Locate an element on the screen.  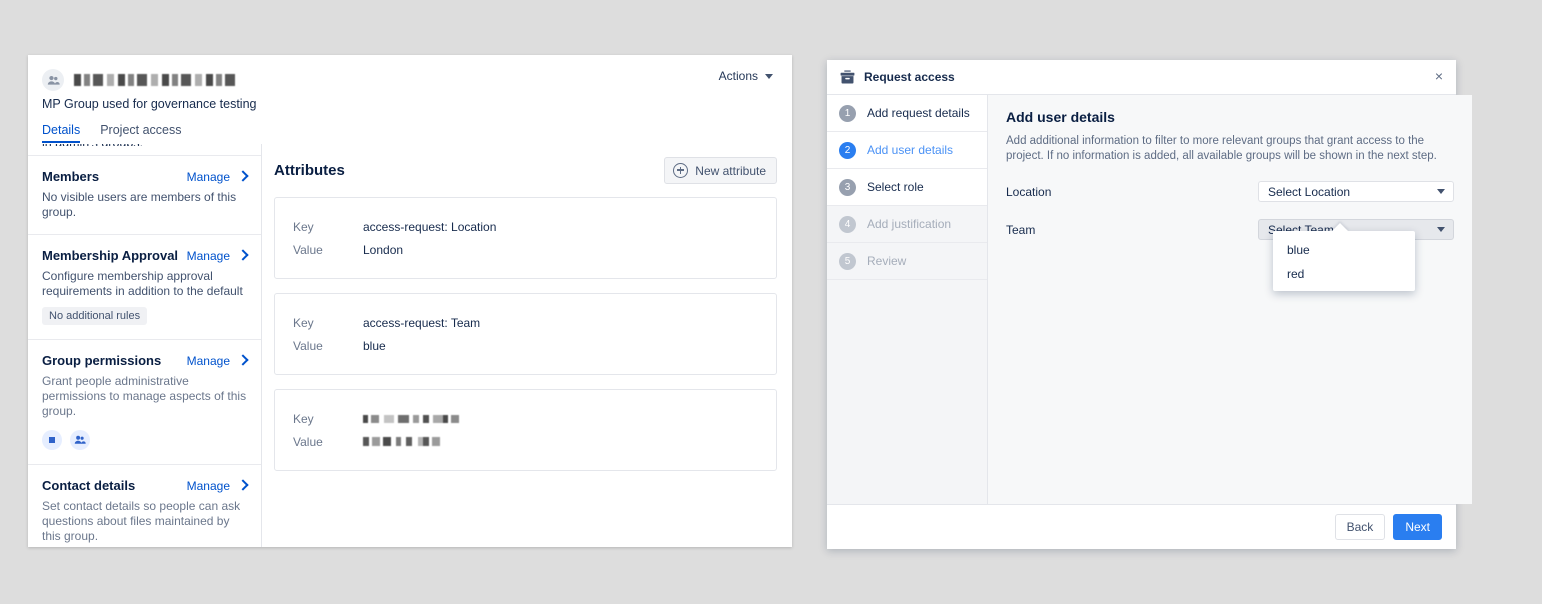
step-review: 5 Review is located at coordinates (907, 261).